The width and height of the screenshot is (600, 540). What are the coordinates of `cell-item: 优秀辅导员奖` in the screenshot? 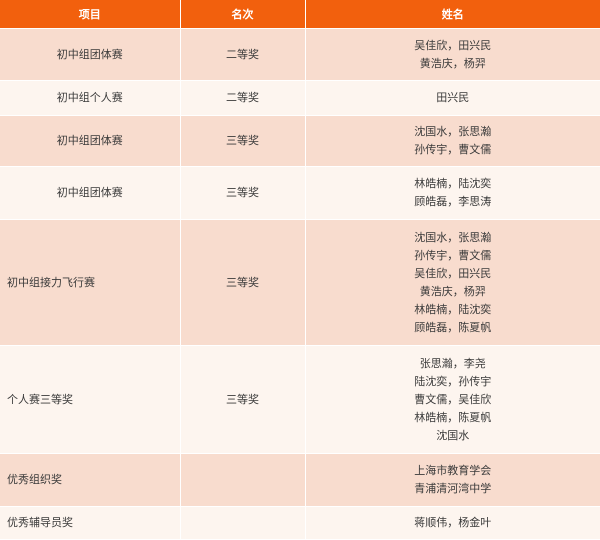 It's located at (90, 523).